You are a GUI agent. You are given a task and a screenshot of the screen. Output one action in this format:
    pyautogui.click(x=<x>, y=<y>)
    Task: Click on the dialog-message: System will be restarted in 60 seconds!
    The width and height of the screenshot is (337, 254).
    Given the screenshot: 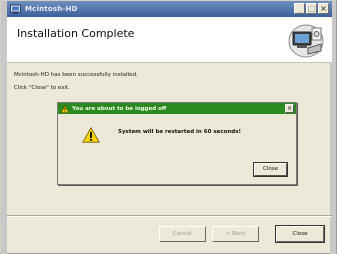 What is the action you would take?
    pyautogui.click(x=180, y=132)
    